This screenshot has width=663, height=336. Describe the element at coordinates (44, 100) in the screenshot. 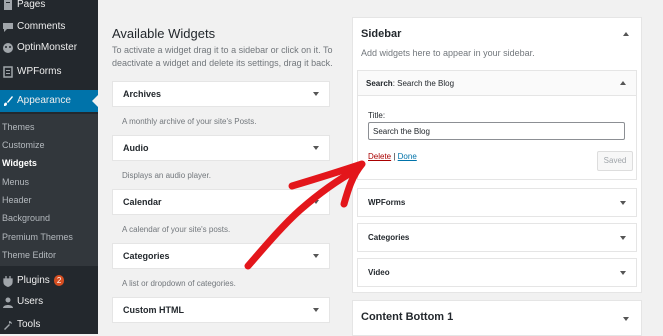

I see `menu-label: Appearance` at that location.